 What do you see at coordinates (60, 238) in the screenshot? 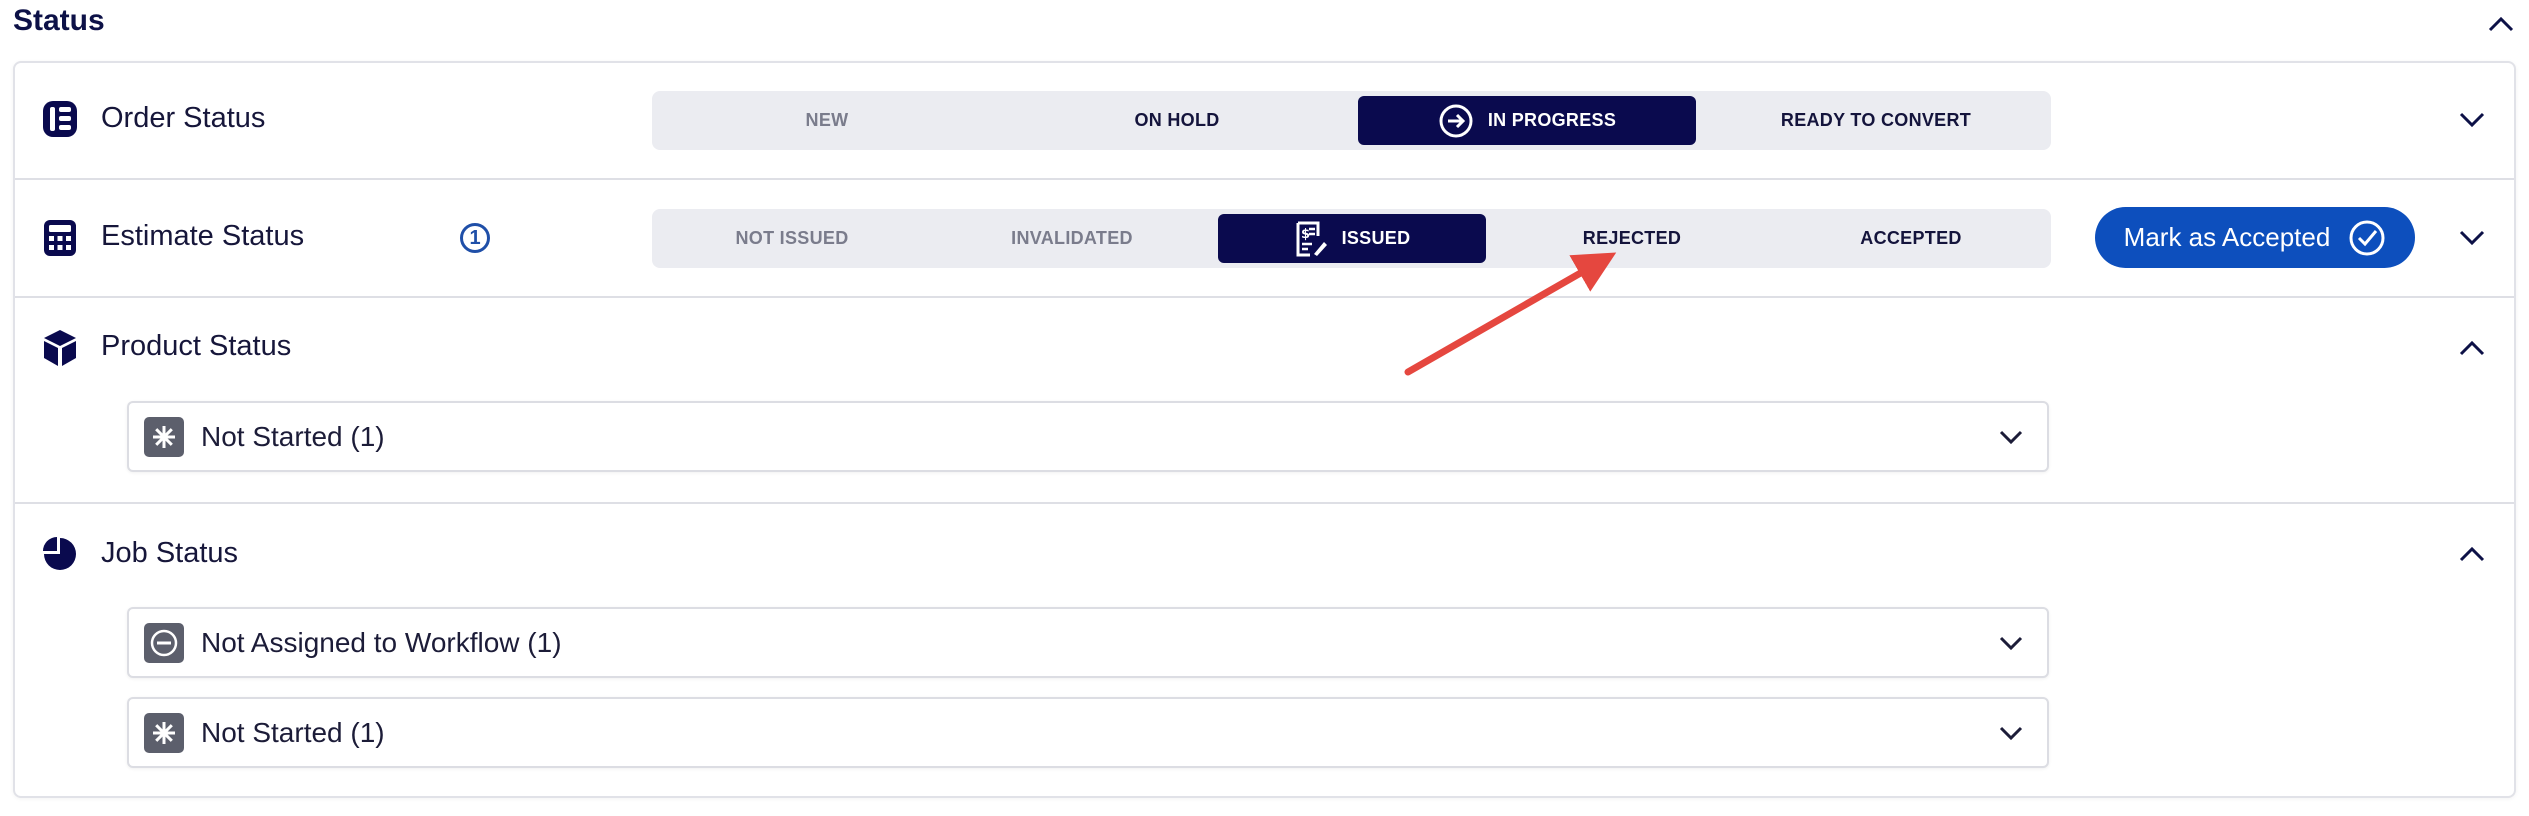
I see `calculator-icon` at bounding box center [60, 238].